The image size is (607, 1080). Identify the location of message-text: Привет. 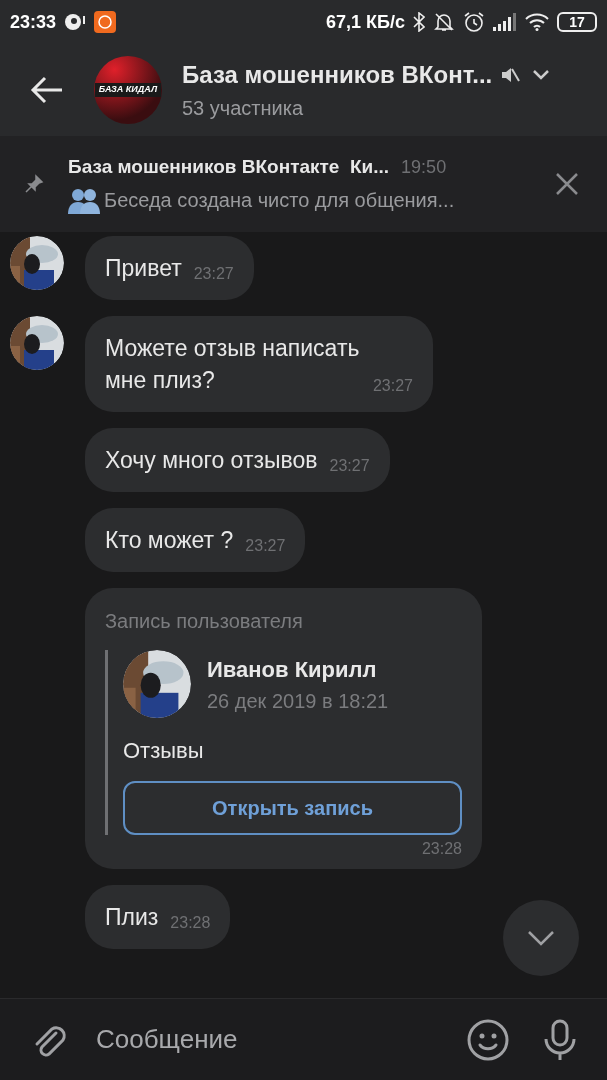
(143, 268).